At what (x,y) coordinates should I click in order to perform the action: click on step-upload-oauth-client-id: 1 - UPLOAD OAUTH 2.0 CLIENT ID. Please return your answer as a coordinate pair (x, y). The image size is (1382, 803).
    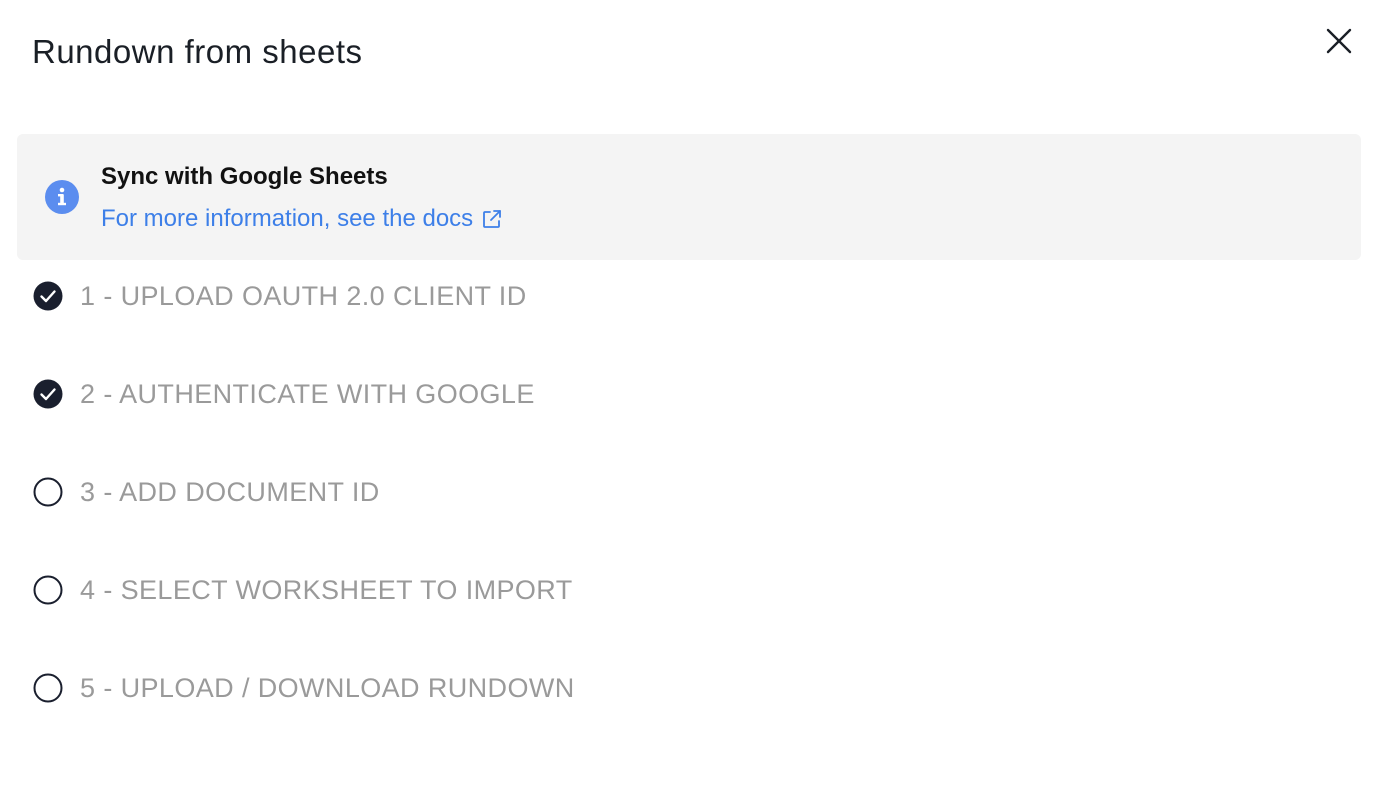
    Looking at the image, I should click on (683, 296).